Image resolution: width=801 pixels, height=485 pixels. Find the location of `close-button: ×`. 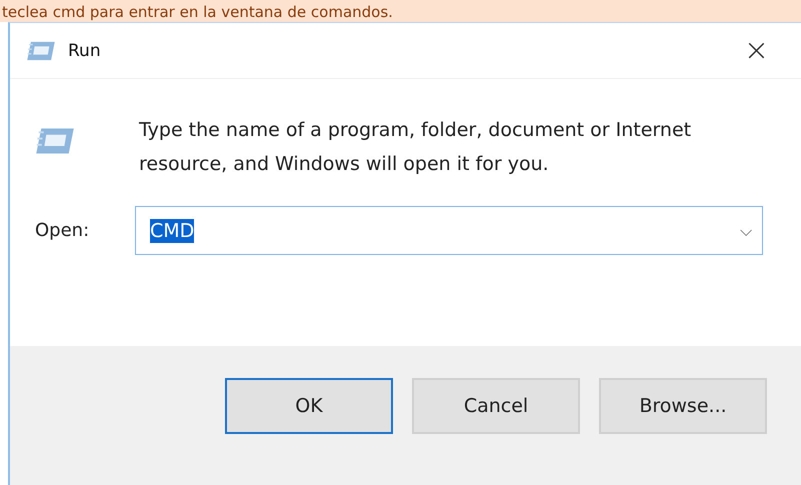

close-button: × is located at coordinates (756, 51).